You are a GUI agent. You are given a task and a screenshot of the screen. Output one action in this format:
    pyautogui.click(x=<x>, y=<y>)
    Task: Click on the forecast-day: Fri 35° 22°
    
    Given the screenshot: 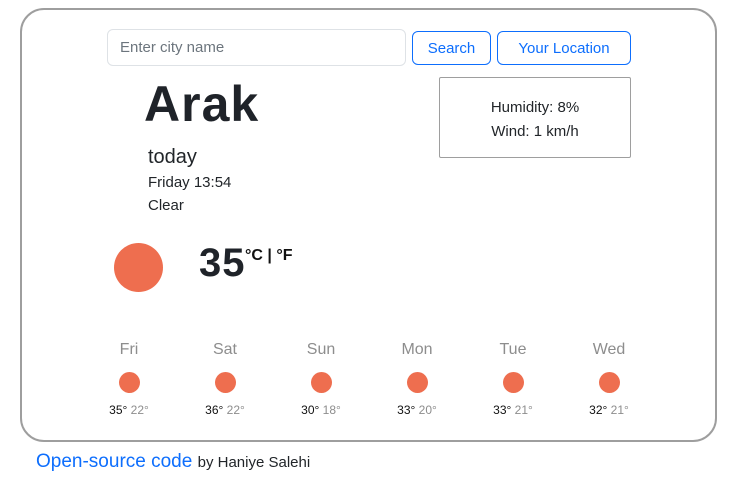 What is the action you would take?
    pyautogui.click(x=129, y=379)
    